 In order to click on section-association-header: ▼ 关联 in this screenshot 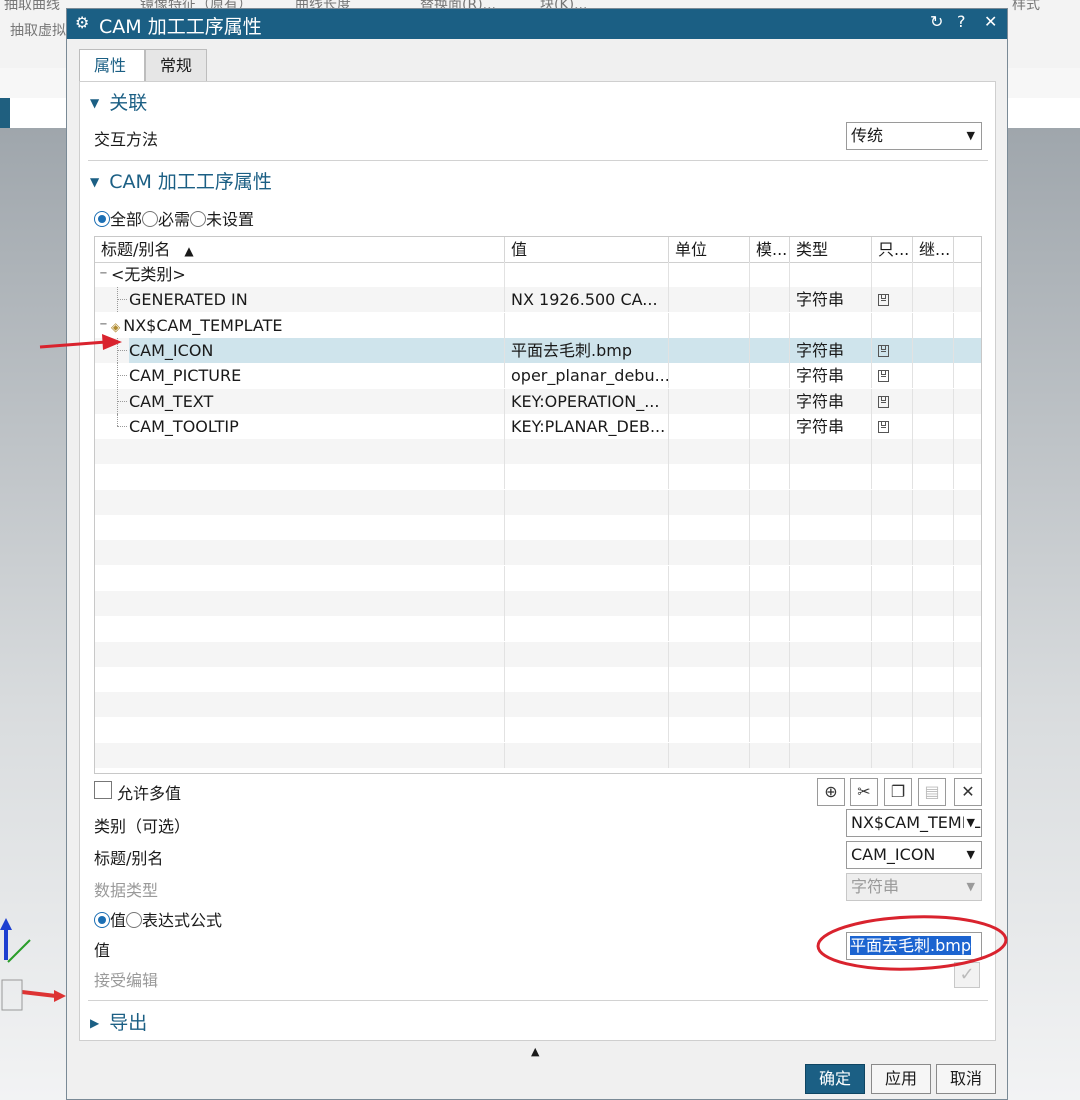, I will do `click(118, 101)`.